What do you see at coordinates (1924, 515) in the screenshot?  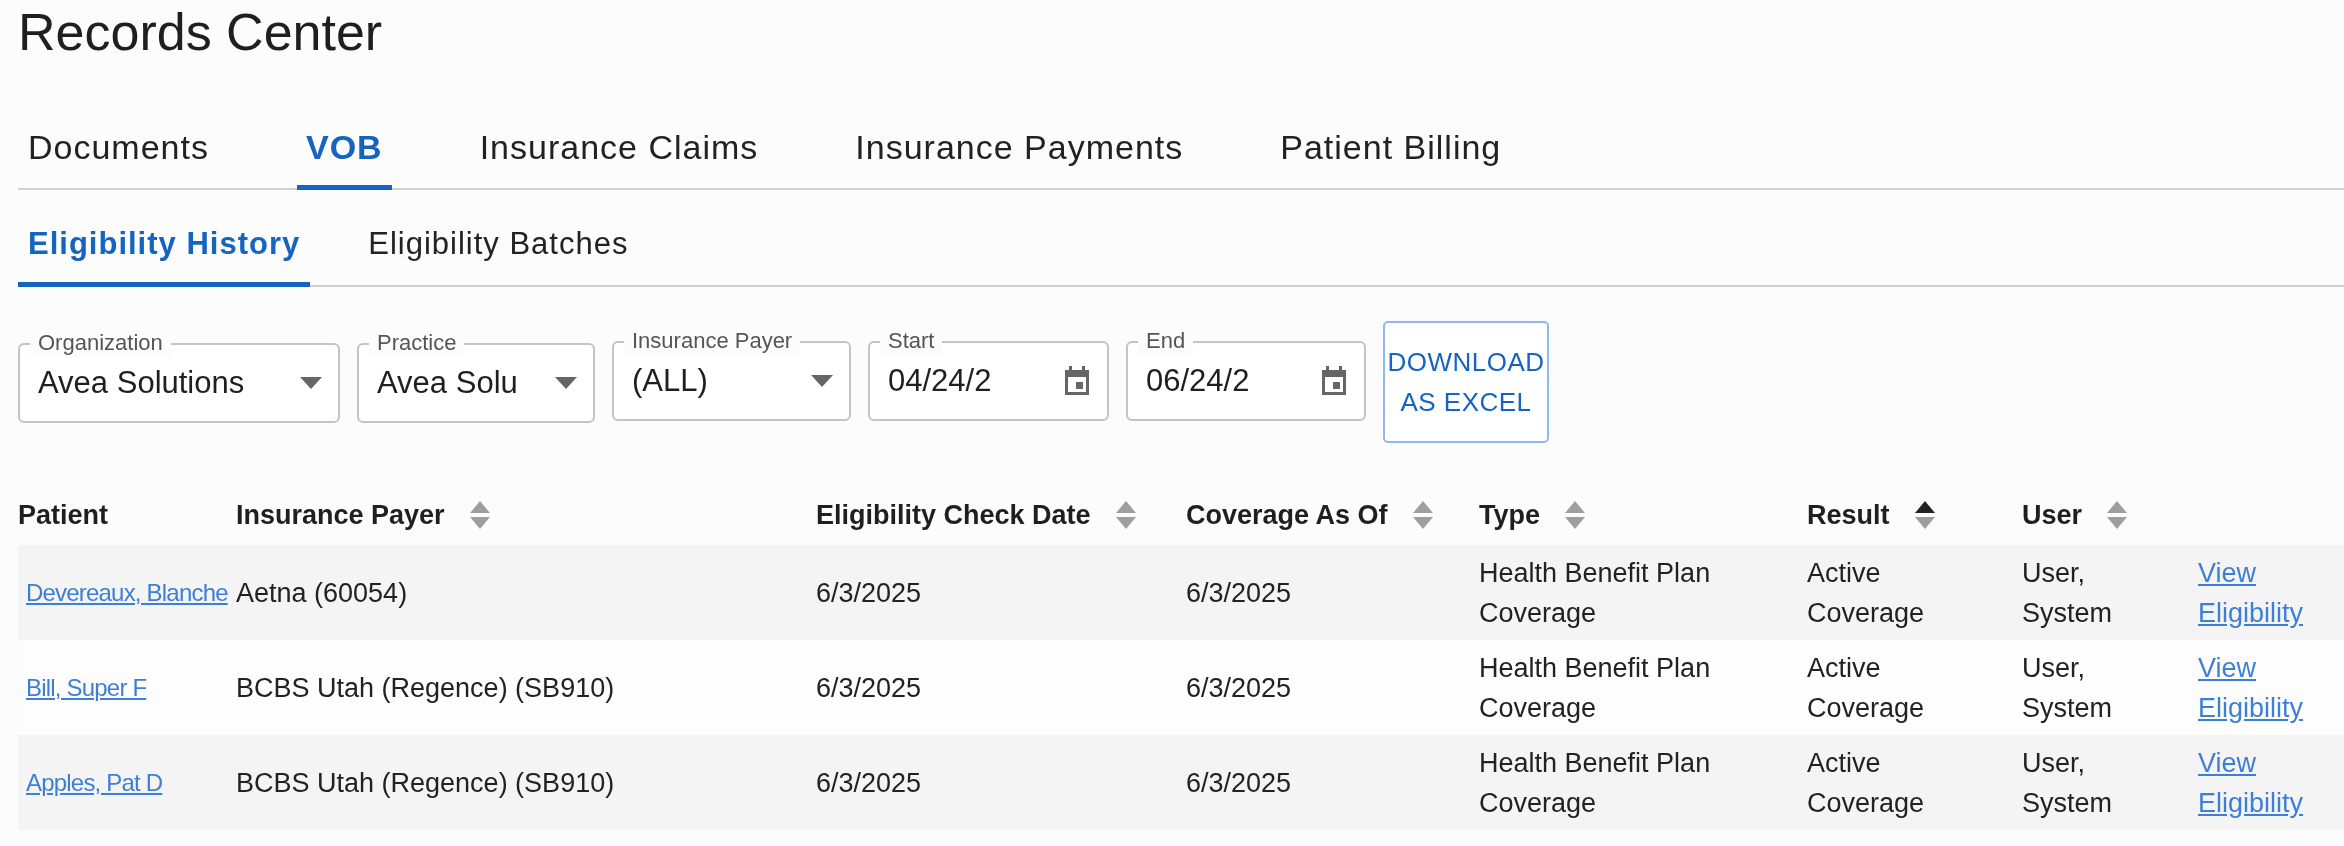 I see `sort-icon` at bounding box center [1924, 515].